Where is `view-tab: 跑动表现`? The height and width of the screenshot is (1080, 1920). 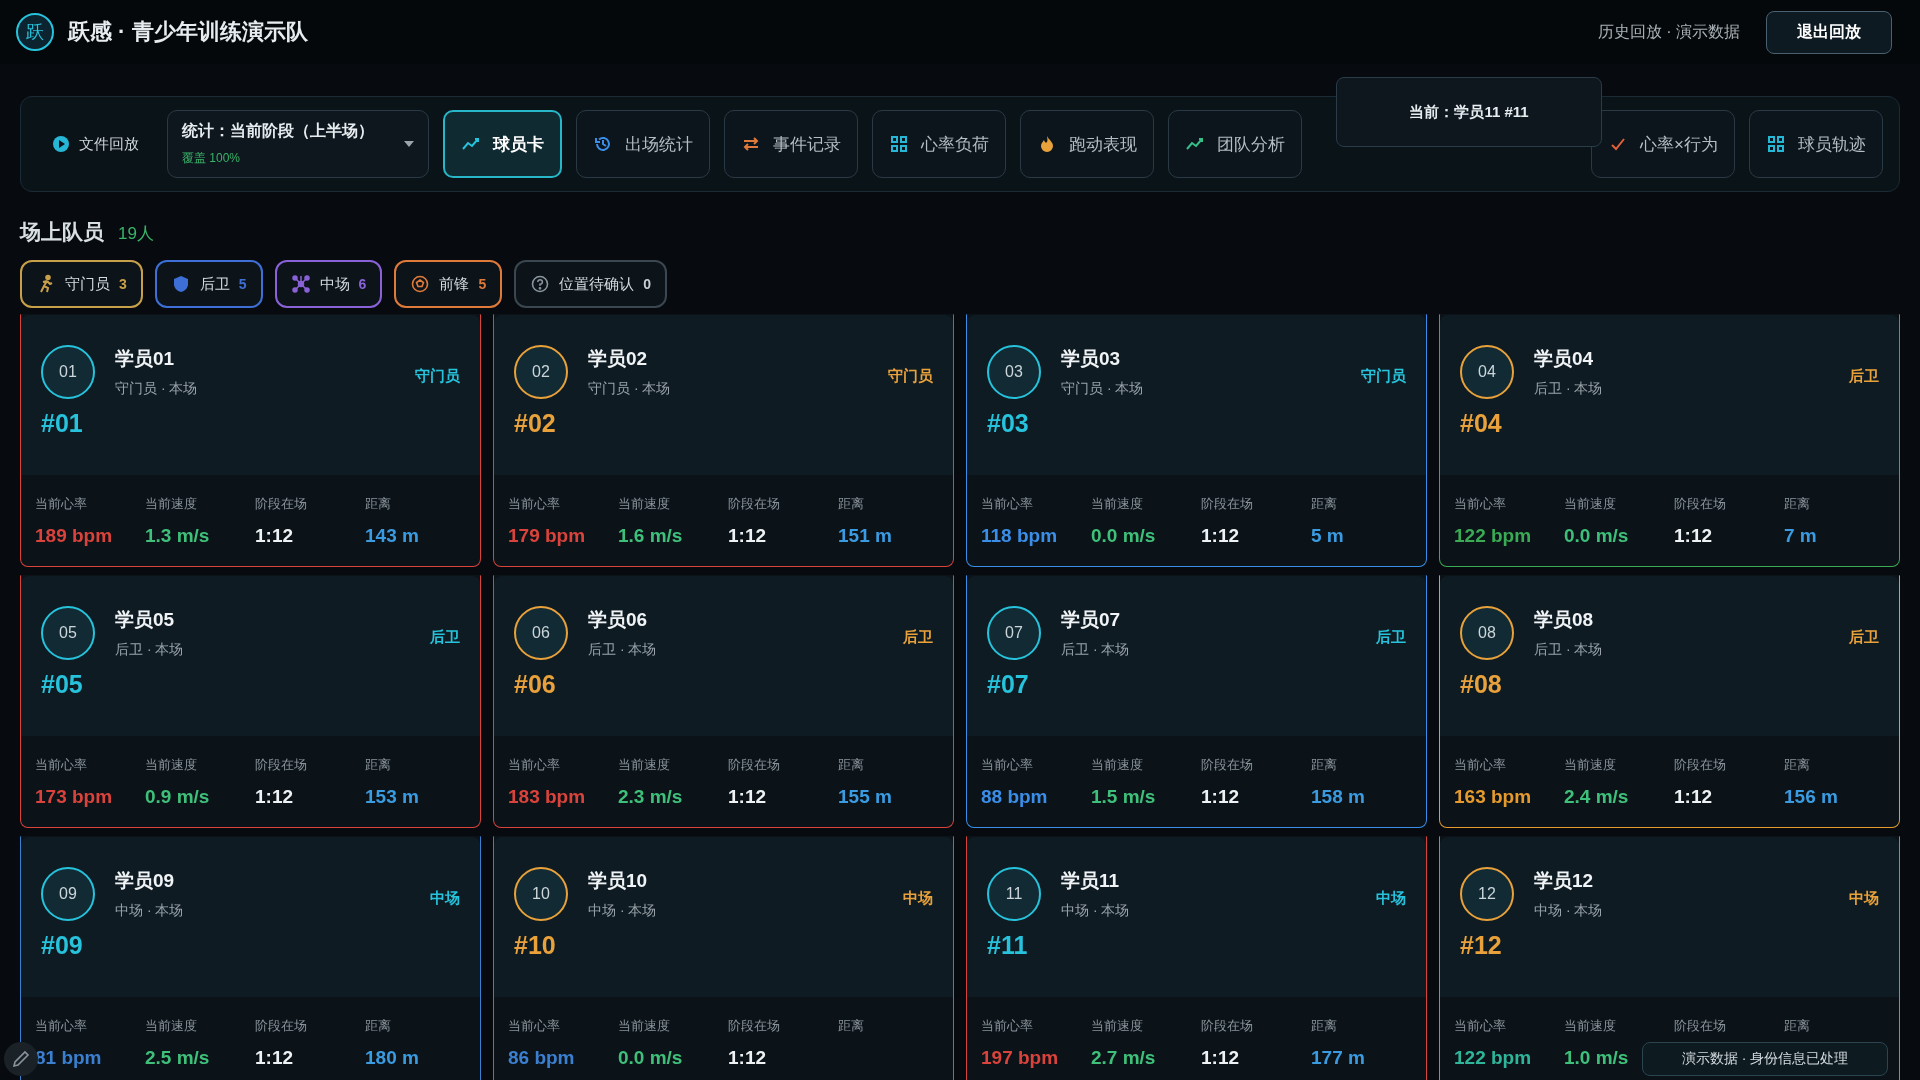 view-tab: 跑动表现 is located at coordinates (1087, 144).